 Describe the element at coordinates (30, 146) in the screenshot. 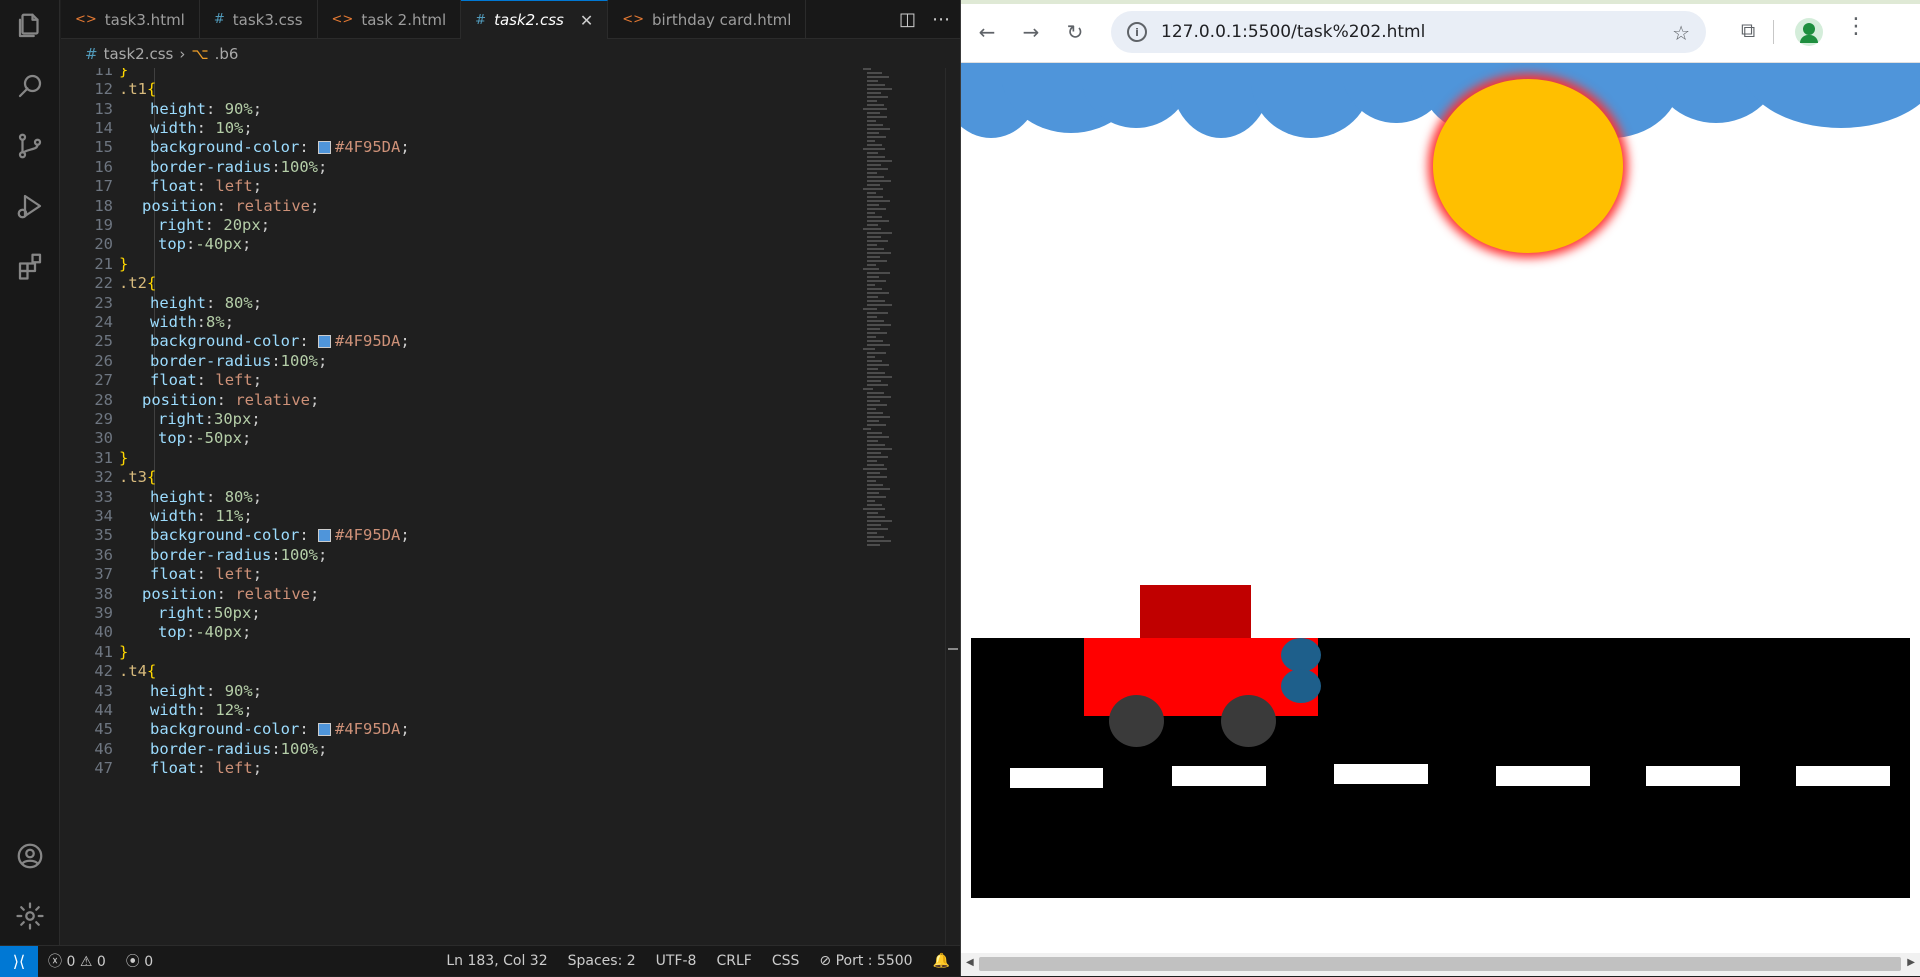

I see `source-control-icon` at that location.